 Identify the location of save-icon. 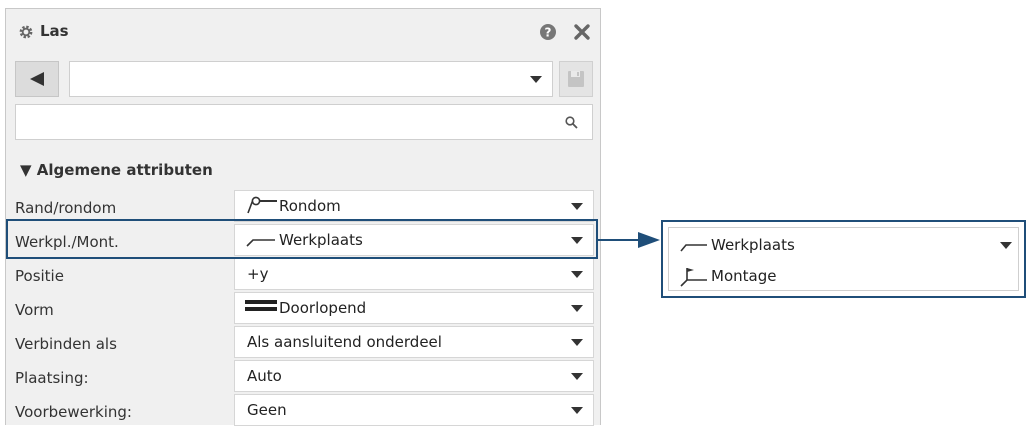
(576, 79).